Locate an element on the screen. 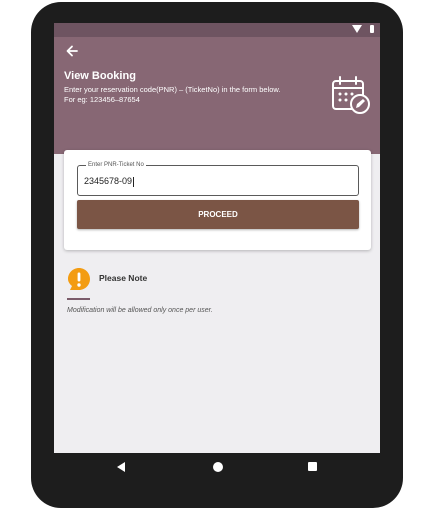 Image resolution: width=434 pixels, height=512 pixels. pnr-field-value: 2345678-09 is located at coordinates (109, 181).